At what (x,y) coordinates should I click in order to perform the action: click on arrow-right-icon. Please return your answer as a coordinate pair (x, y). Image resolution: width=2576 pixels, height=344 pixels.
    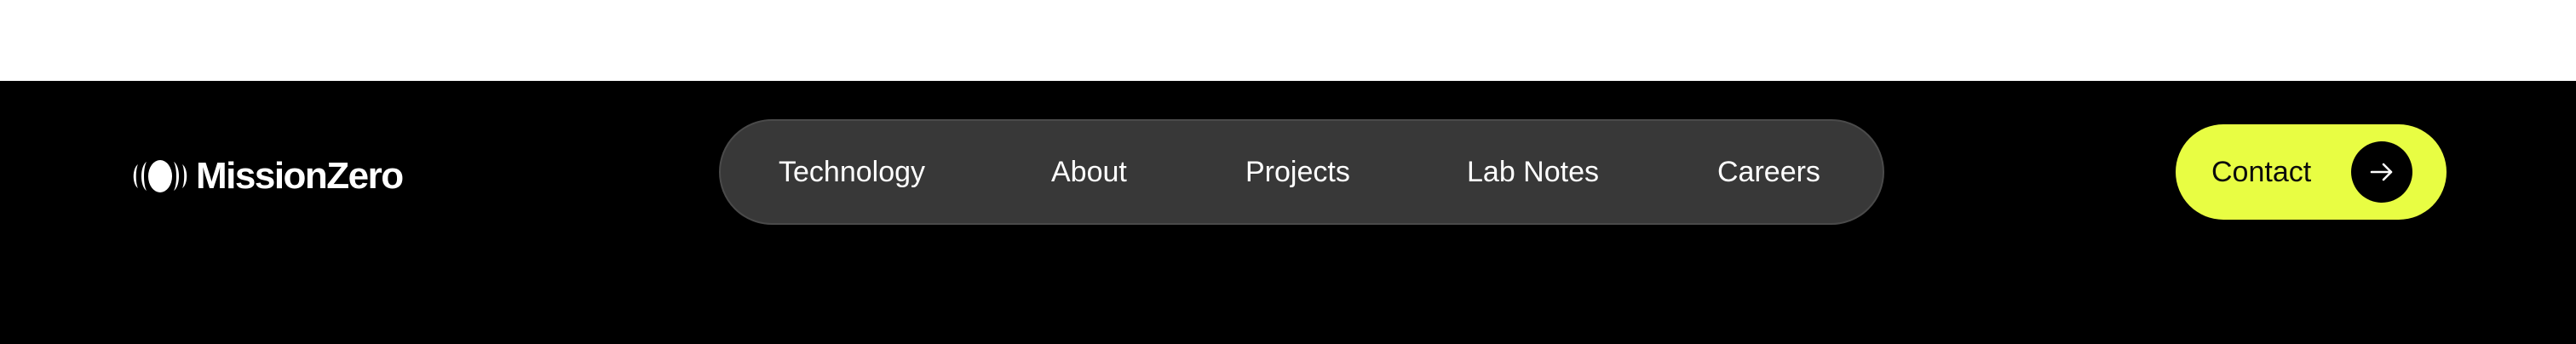
    Looking at the image, I should click on (2381, 172).